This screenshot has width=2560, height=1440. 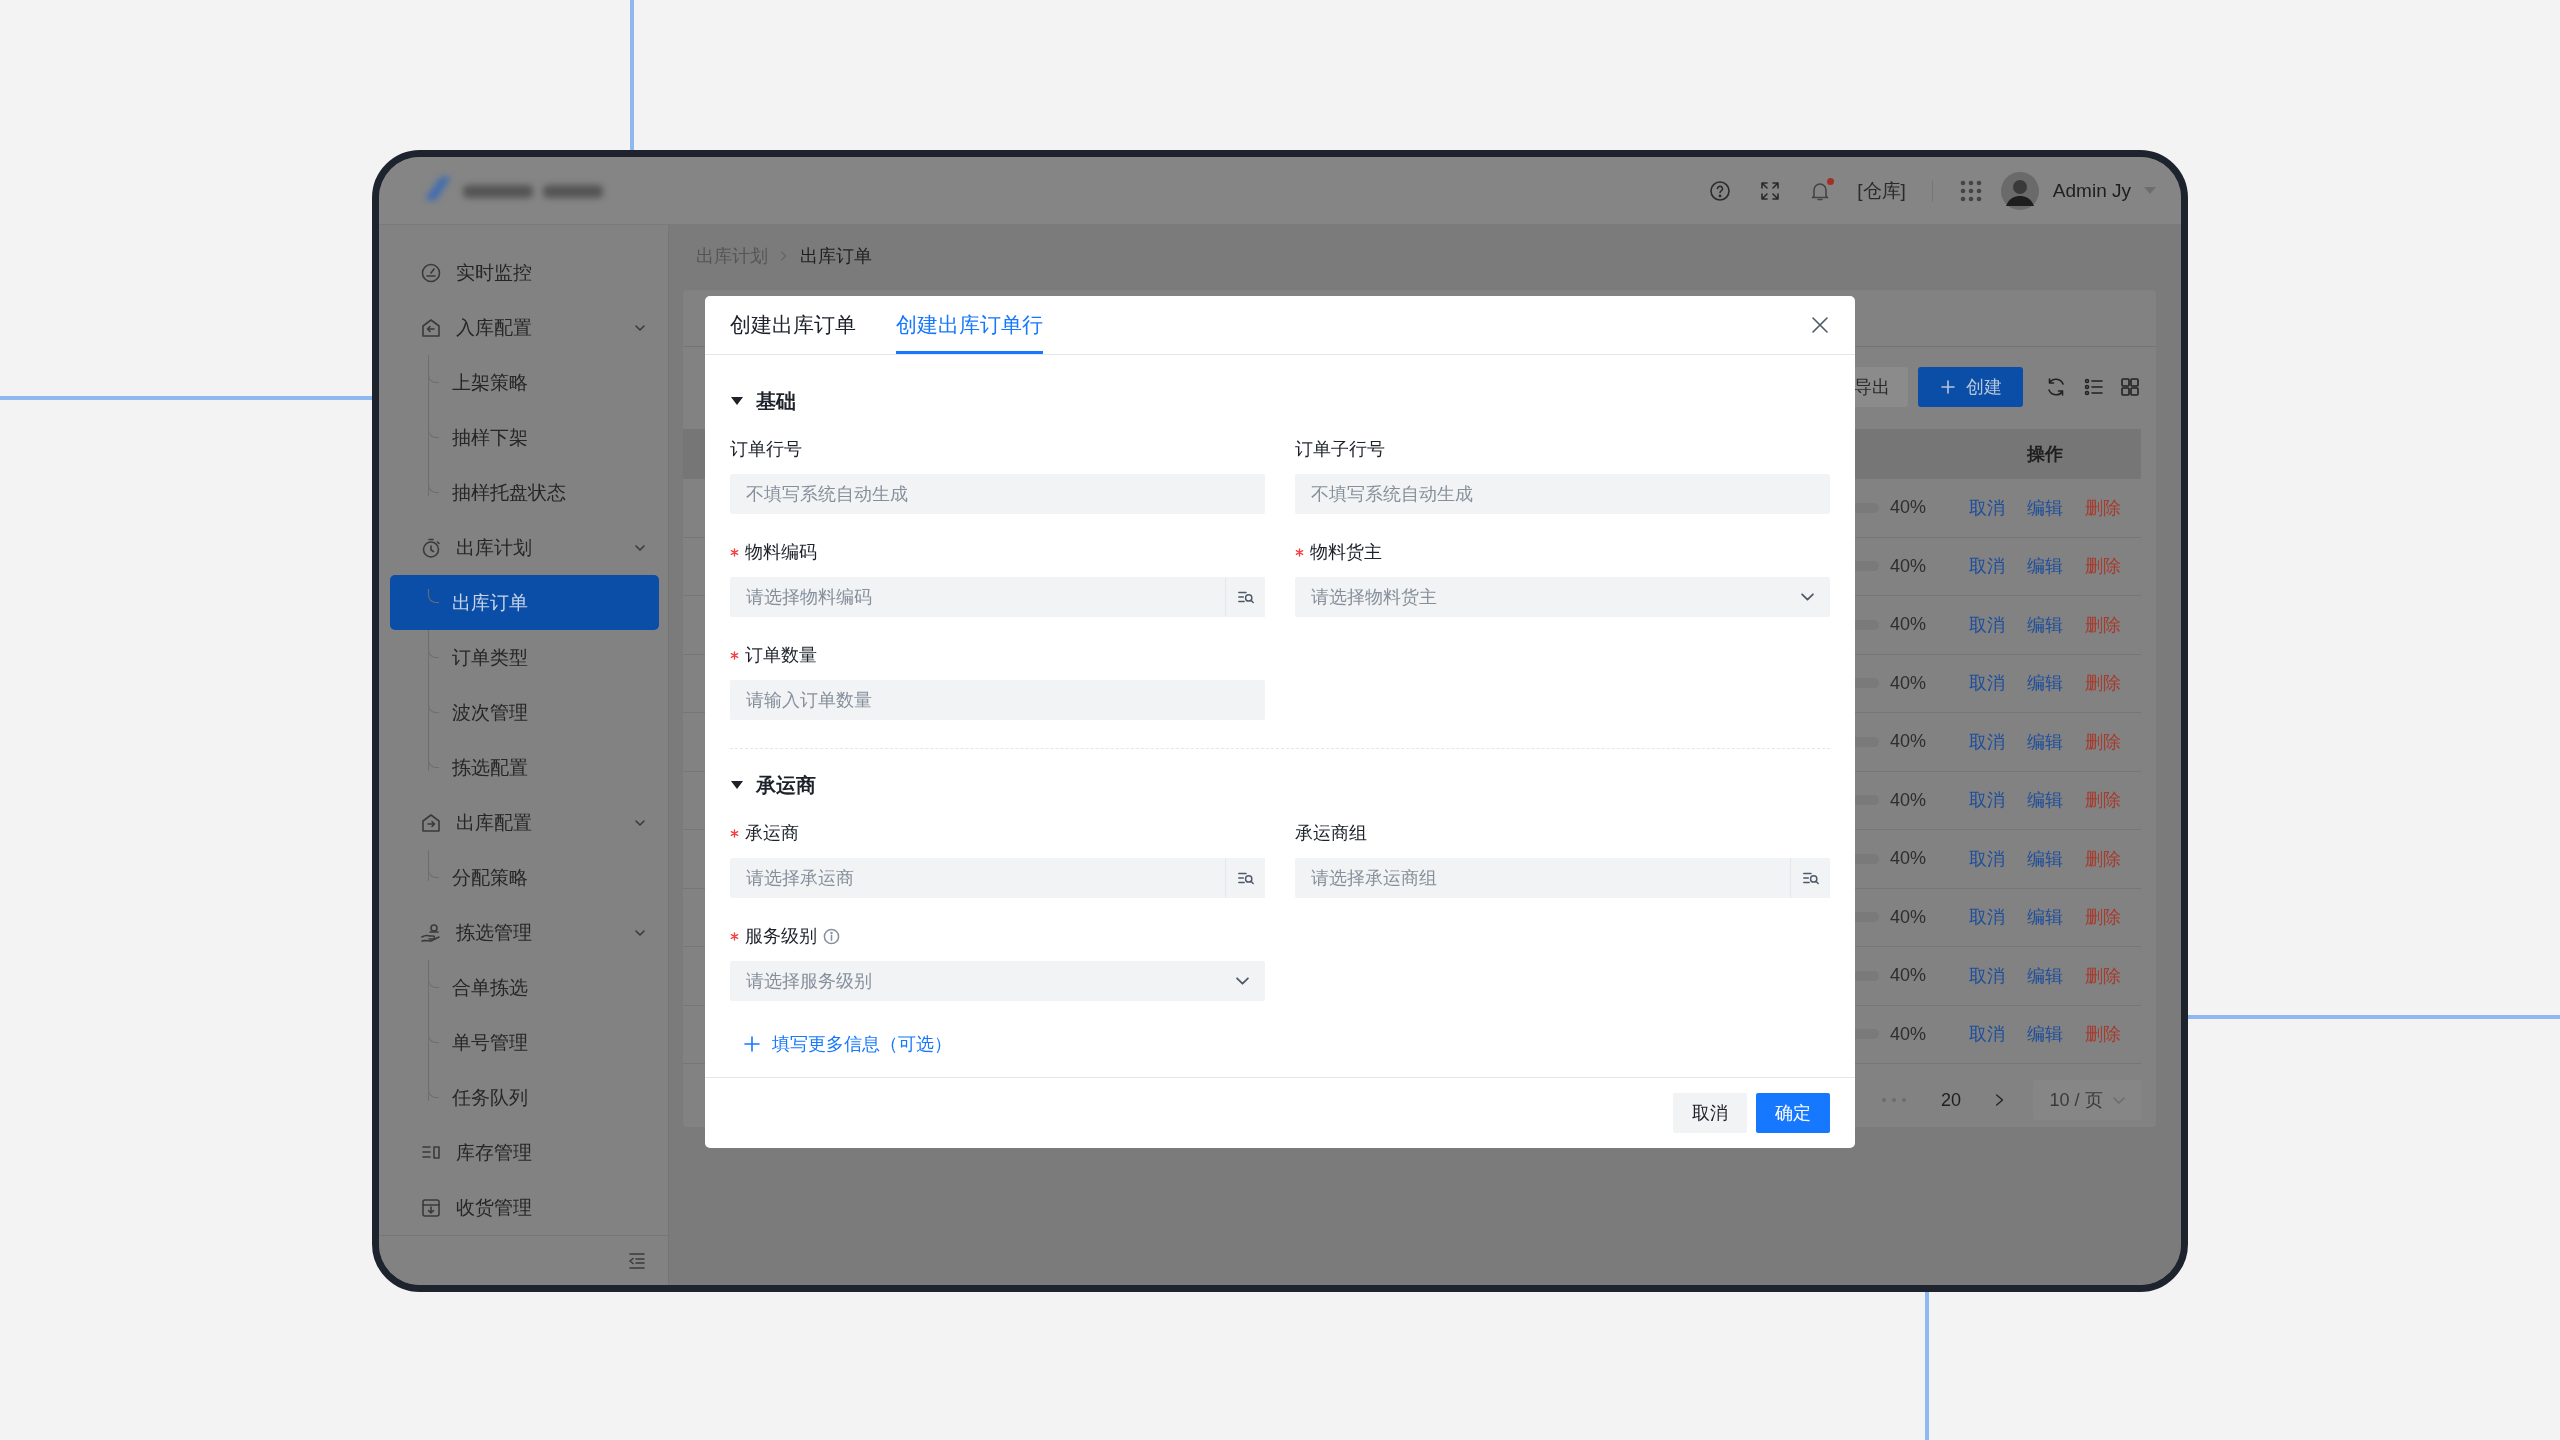 I want to click on close-icon, so click(x=1820, y=325).